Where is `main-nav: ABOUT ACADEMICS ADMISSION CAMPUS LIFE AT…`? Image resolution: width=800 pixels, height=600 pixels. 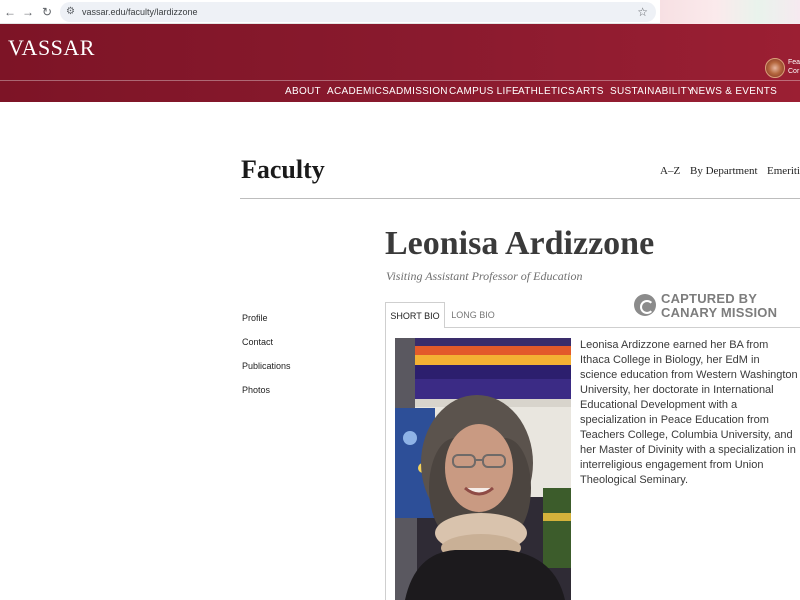 main-nav: ABOUT ACADEMICS ADMISSION CAMPUS LIFE AT… is located at coordinates (400, 91).